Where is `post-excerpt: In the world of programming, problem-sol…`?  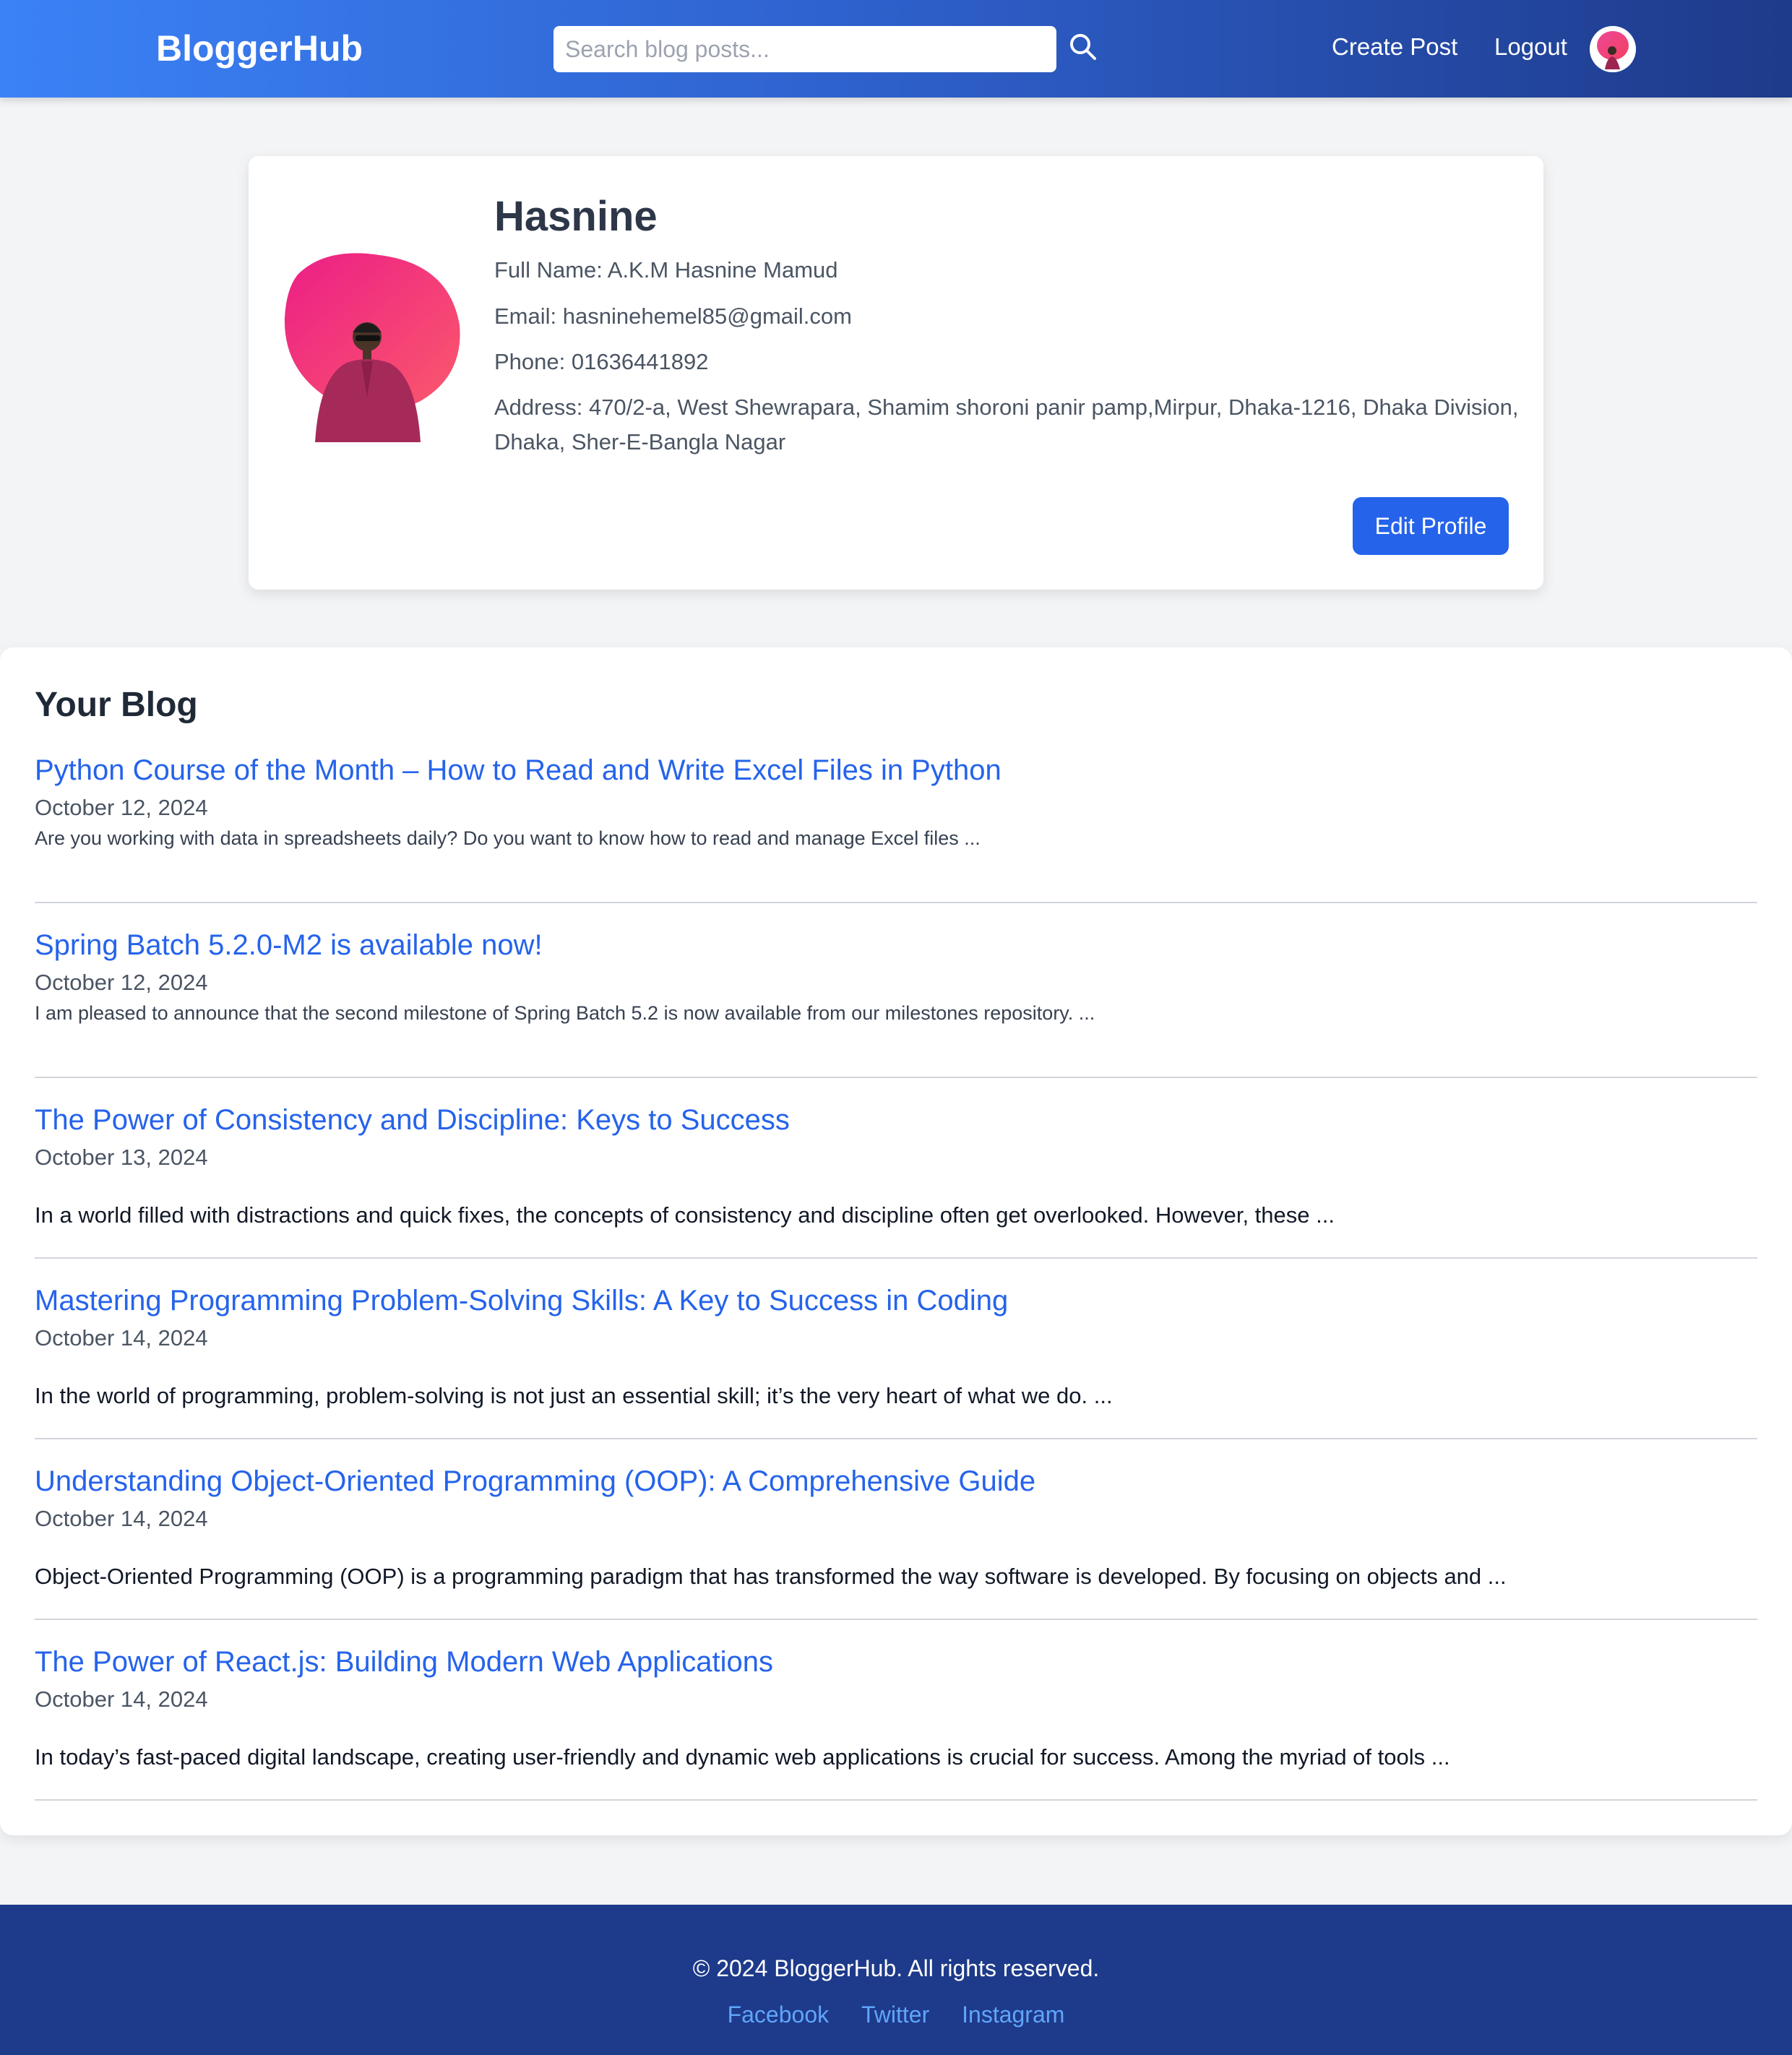 post-excerpt: In the world of programming, problem-sol… is located at coordinates (574, 1395).